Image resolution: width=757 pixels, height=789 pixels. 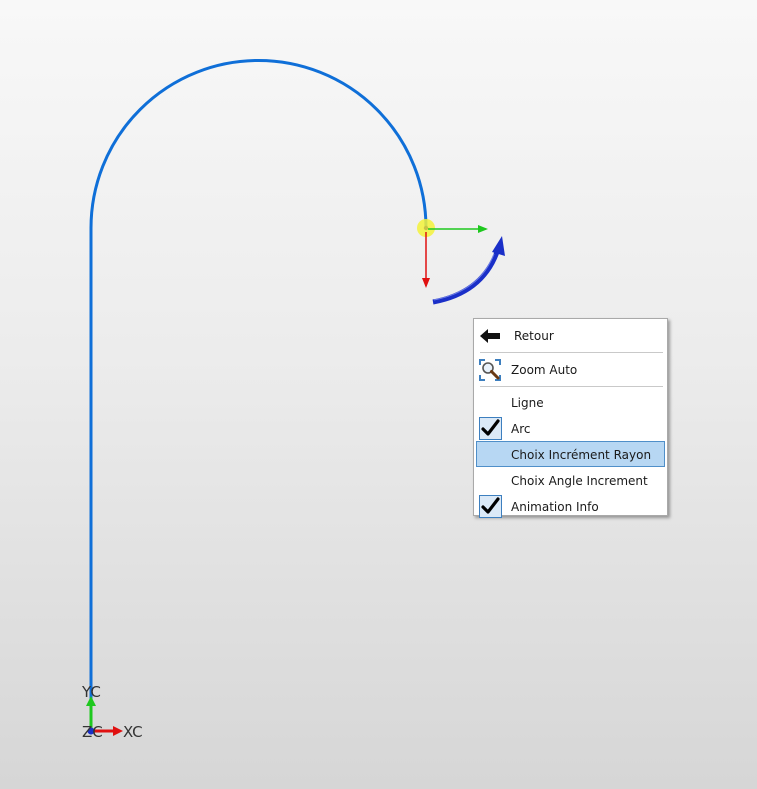 What do you see at coordinates (468, 270) in the screenshot?
I see `arc-direction-handle` at bounding box center [468, 270].